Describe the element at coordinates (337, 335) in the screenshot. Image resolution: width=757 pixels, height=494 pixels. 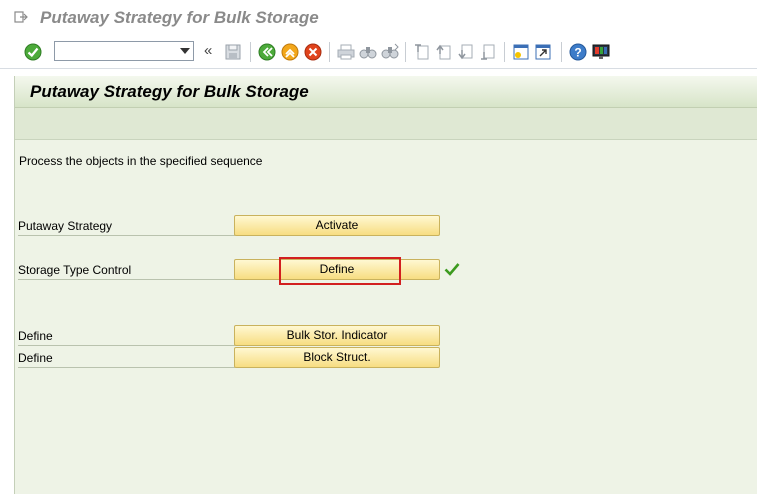
I see `bulk-stor-indicator-button: Bulk Stor. Indicator` at that location.